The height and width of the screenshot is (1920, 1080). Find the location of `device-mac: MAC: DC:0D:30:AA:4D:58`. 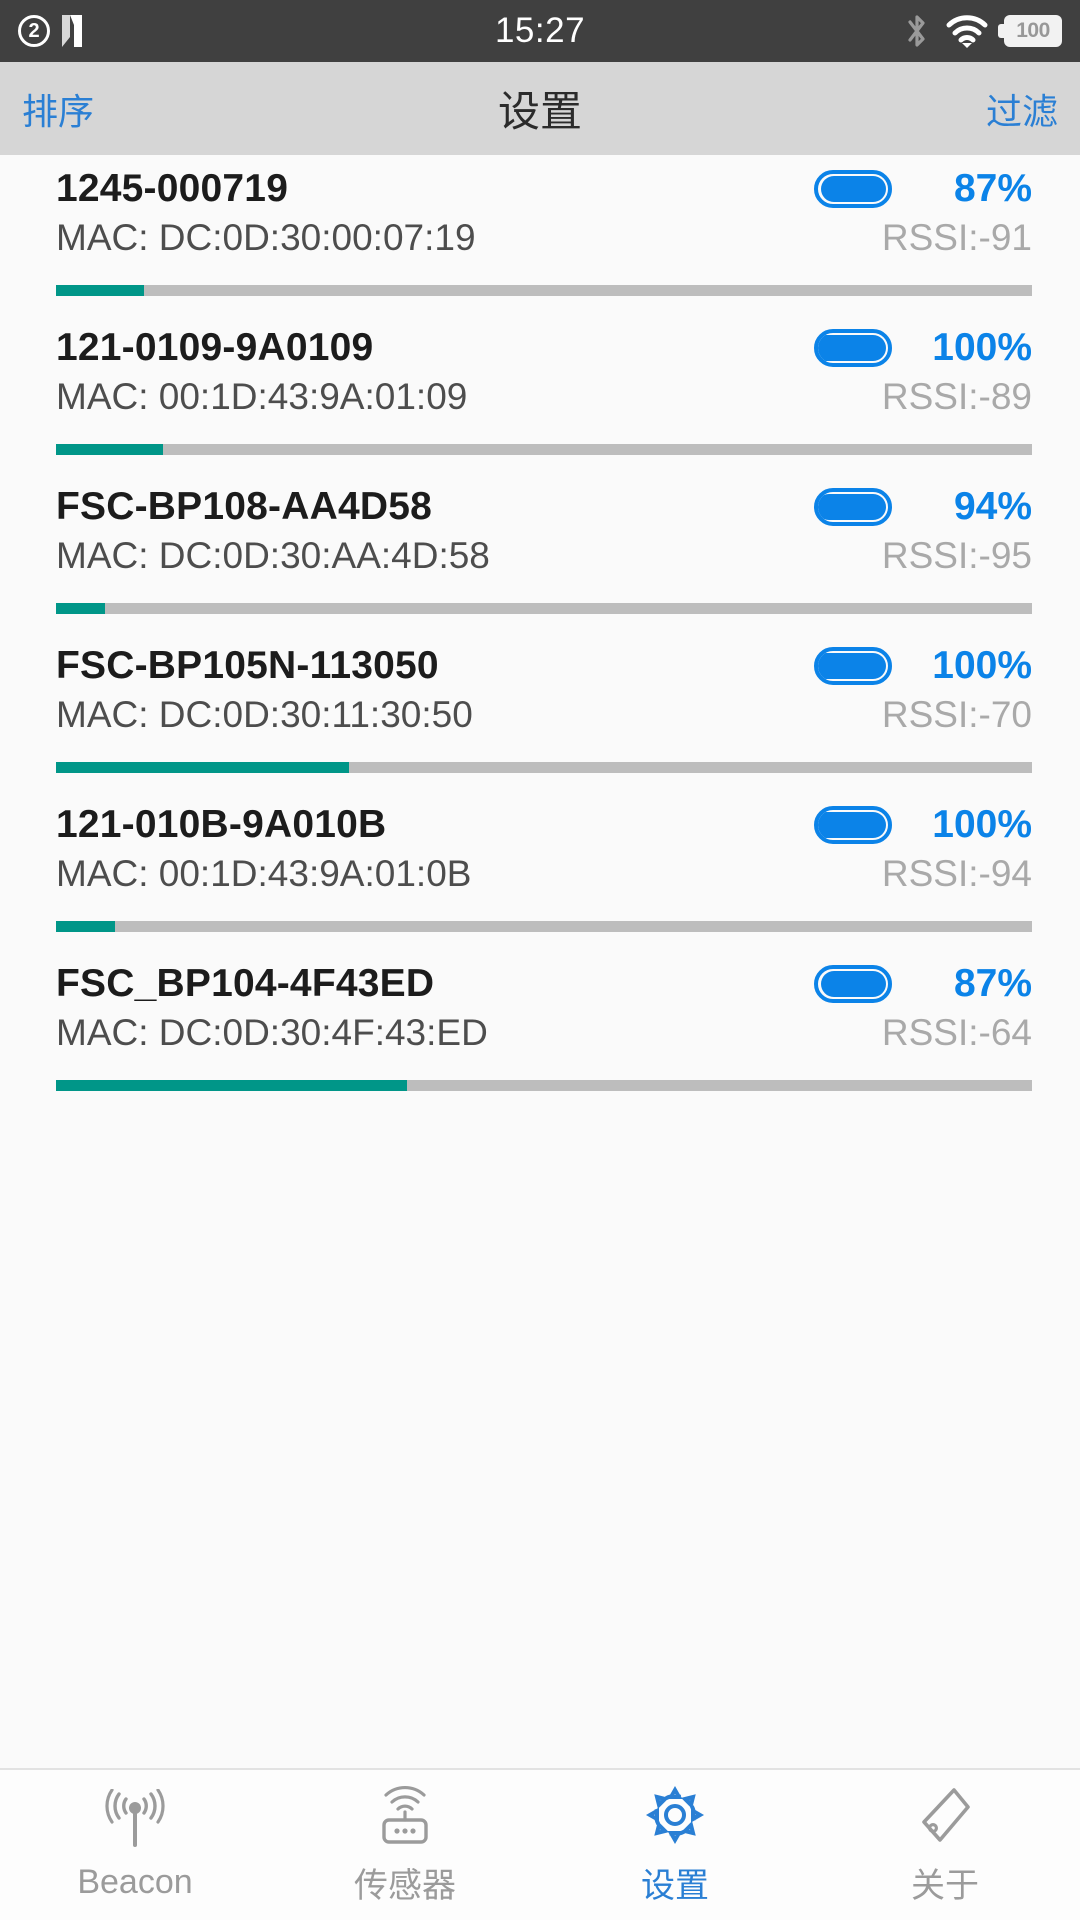

device-mac: MAC: DC:0D:30:AA:4D:58 is located at coordinates (273, 555).